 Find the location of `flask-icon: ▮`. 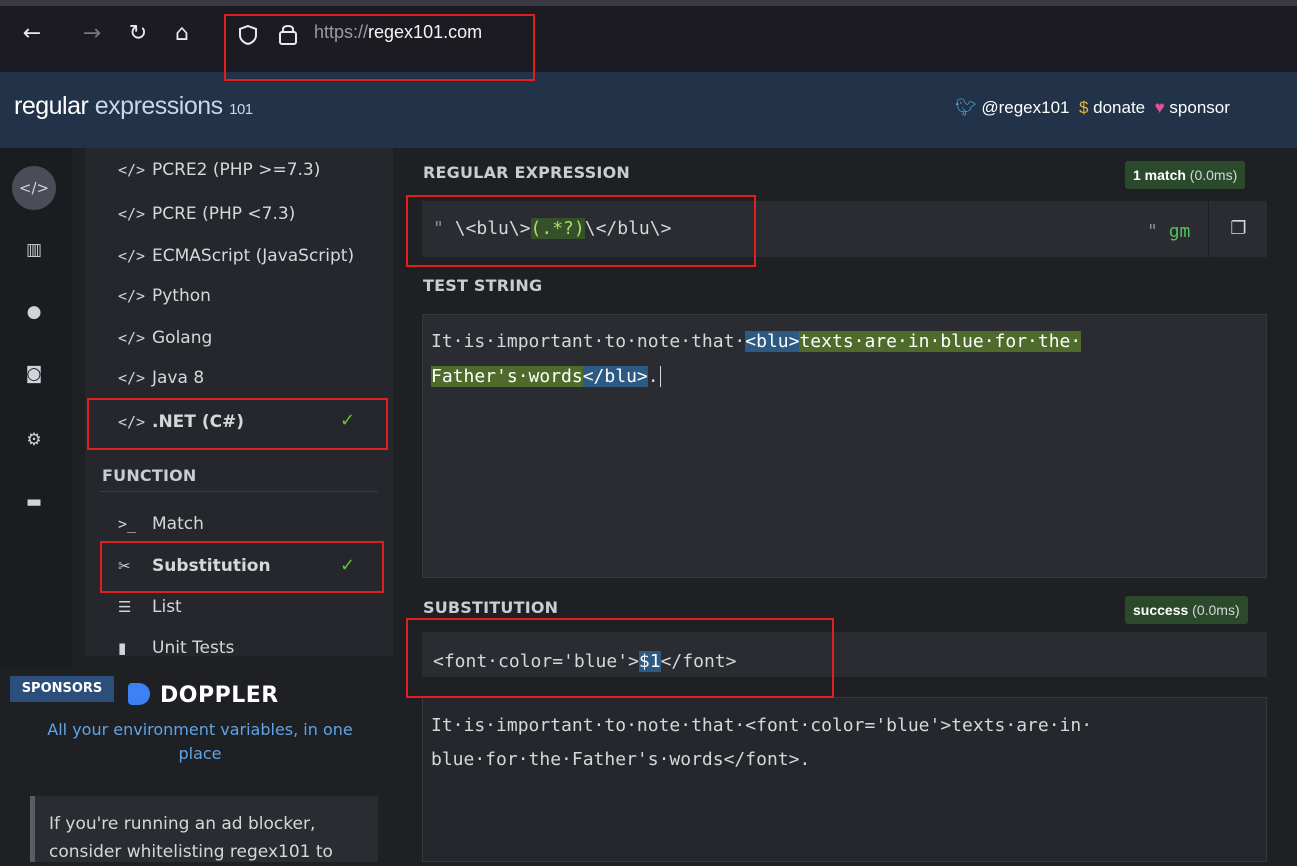

flask-icon: ▮ is located at coordinates (122, 648).